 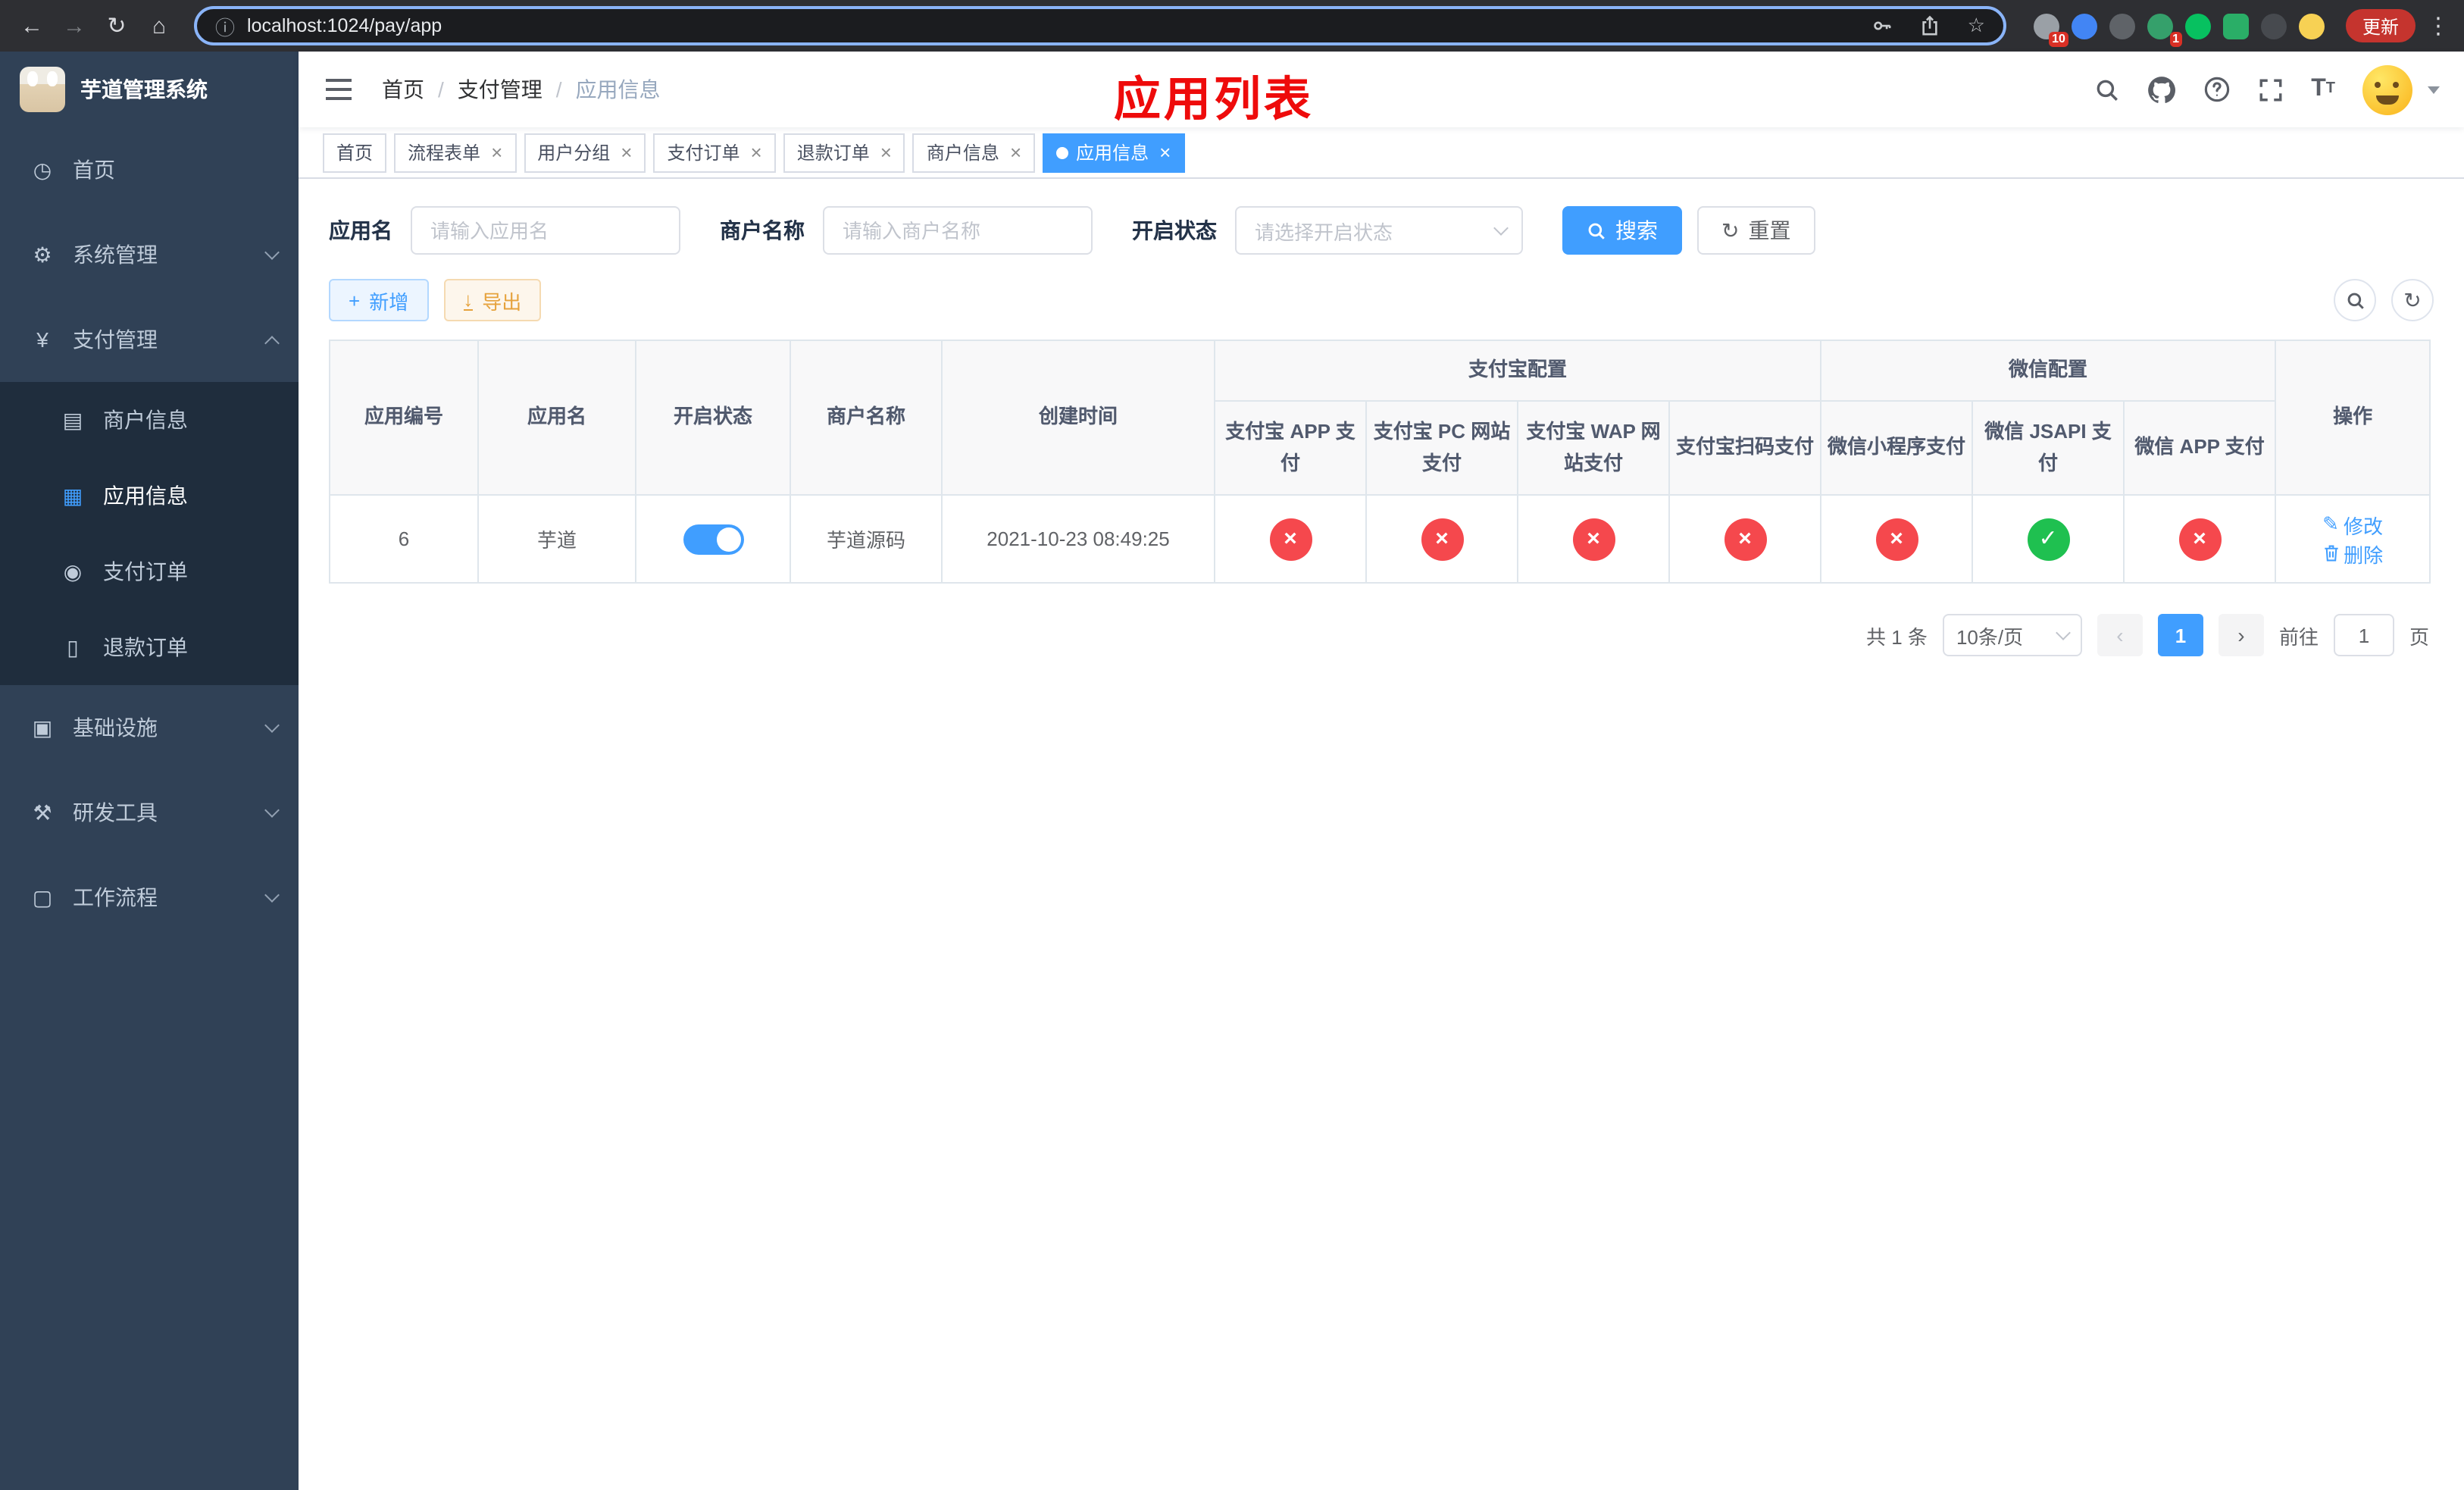 What do you see at coordinates (355, 152) in the screenshot?
I see `tab-home: 首页` at bounding box center [355, 152].